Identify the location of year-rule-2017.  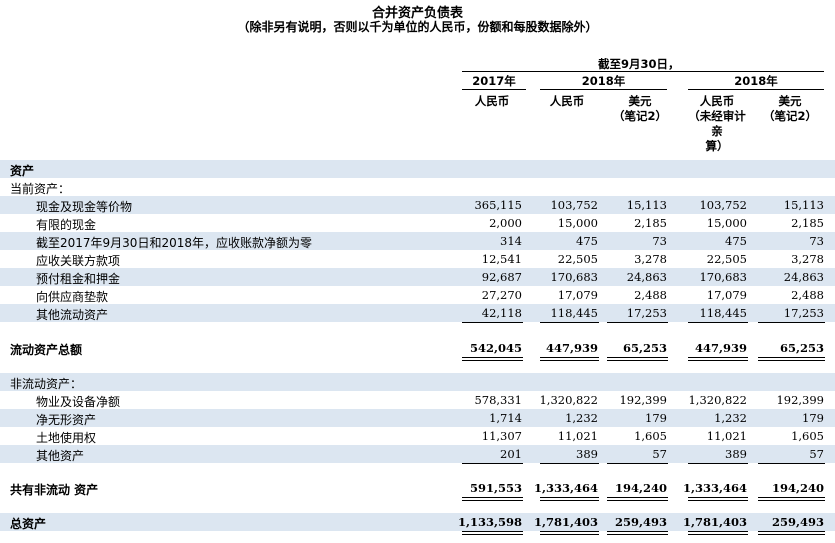
(494, 89).